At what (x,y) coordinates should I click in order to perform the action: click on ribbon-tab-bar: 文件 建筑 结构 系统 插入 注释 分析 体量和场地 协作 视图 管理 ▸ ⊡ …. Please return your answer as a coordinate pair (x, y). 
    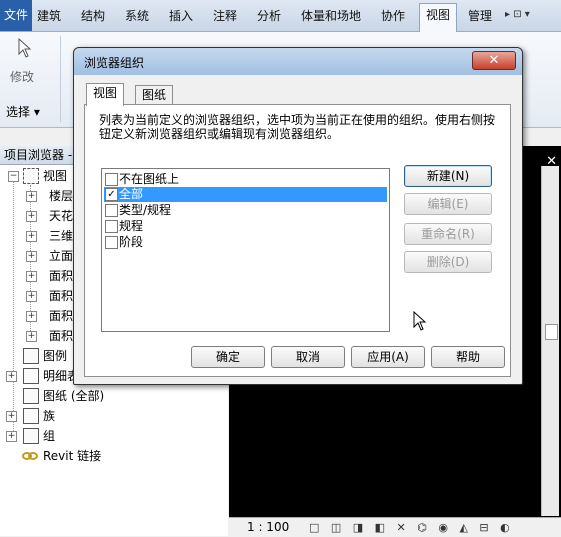
    Looking at the image, I should click on (280, 16).